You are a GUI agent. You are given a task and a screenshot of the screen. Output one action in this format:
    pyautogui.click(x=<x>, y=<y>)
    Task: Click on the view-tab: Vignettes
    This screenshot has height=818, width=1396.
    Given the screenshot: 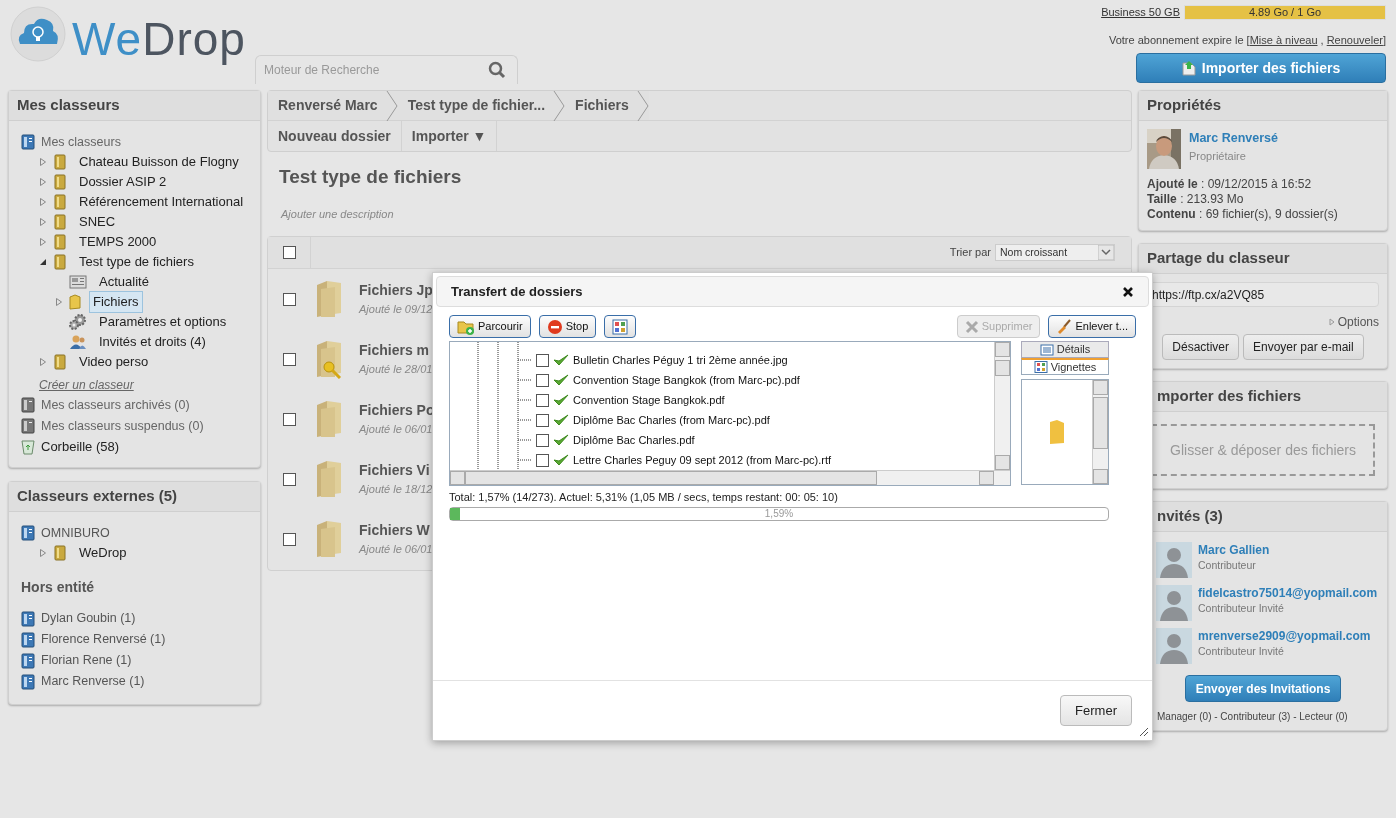 What is the action you would take?
    pyautogui.click(x=1065, y=366)
    